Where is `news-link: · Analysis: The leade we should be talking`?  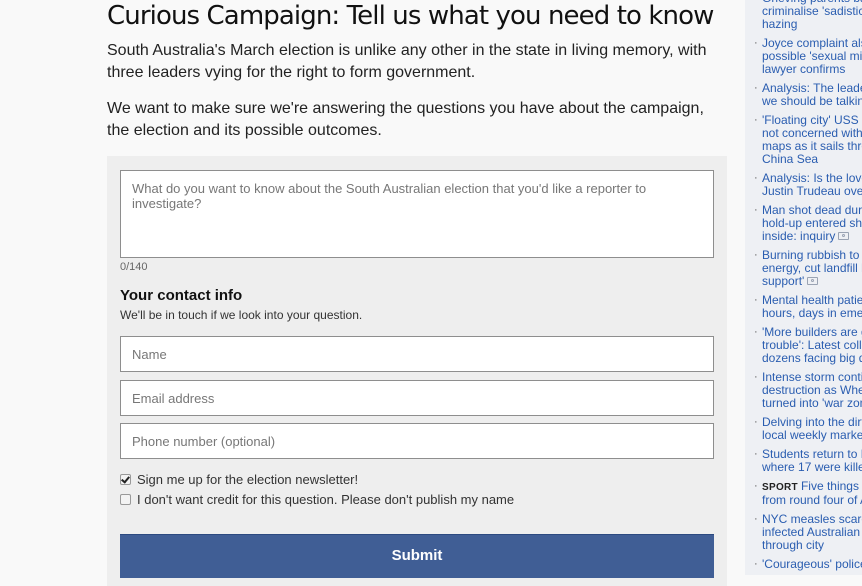 news-link: · Analysis: The leade we should be talking is located at coordinates (803, 95).